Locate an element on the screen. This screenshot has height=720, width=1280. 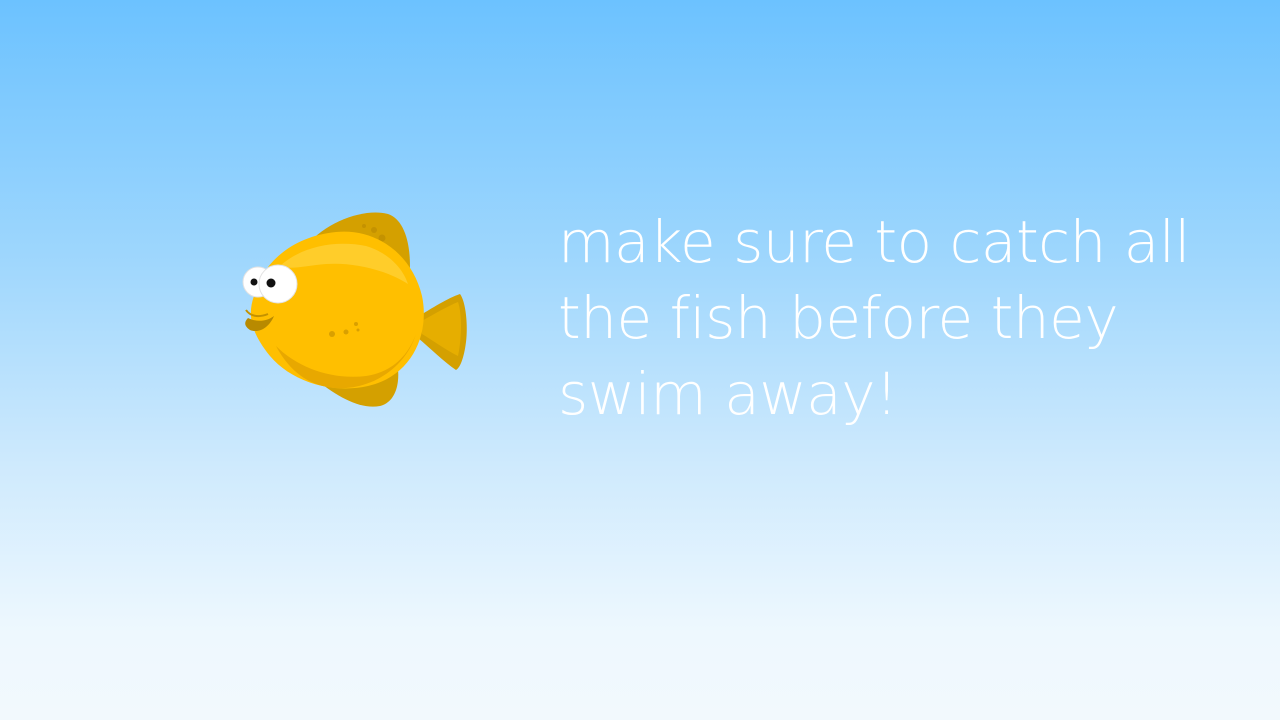
fish-character is located at coordinates (354, 311).